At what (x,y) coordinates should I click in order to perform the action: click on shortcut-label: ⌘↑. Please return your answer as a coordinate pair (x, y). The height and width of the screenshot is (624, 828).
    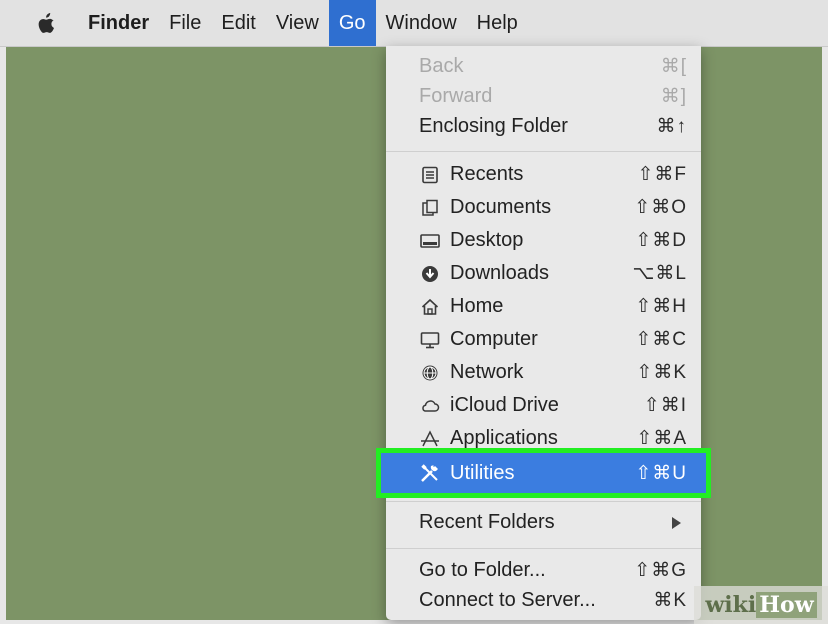
    Looking at the image, I should click on (671, 126).